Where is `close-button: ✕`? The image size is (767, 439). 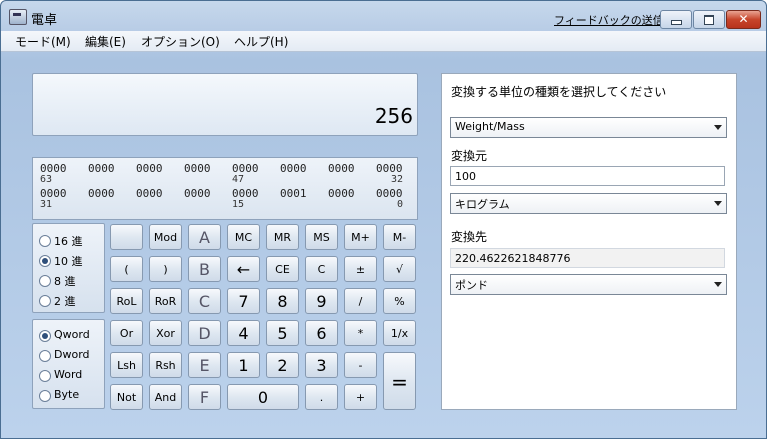 close-button: ✕ is located at coordinates (743, 19).